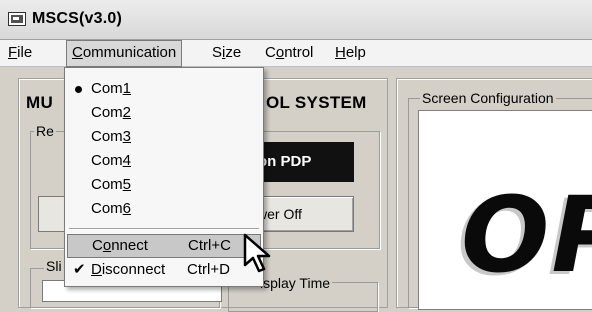  Describe the element at coordinates (77, 52) in the screenshot. I see `menu-communication-mnemonic: C` at that location.